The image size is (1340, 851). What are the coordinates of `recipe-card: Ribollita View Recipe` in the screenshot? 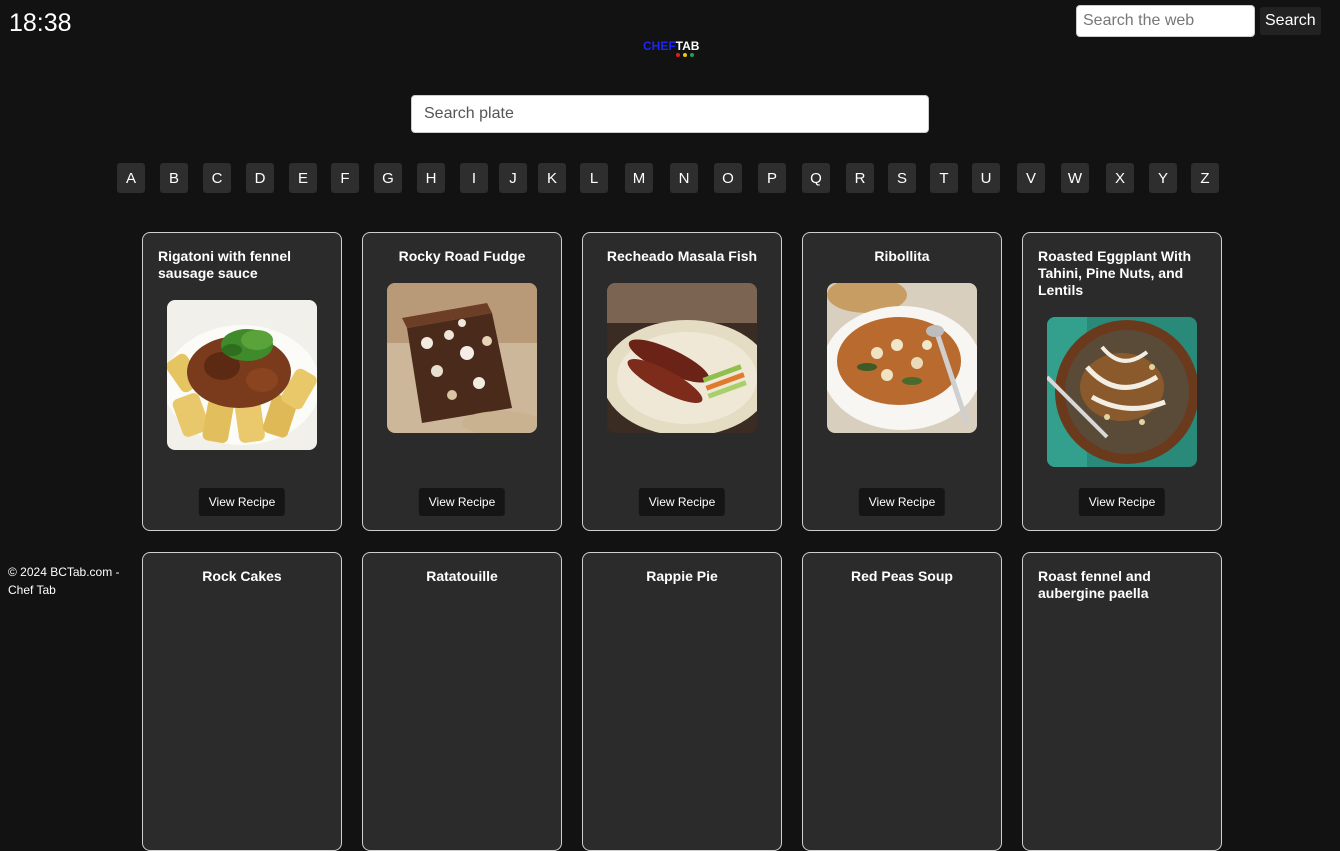 It's located at (902, 381).